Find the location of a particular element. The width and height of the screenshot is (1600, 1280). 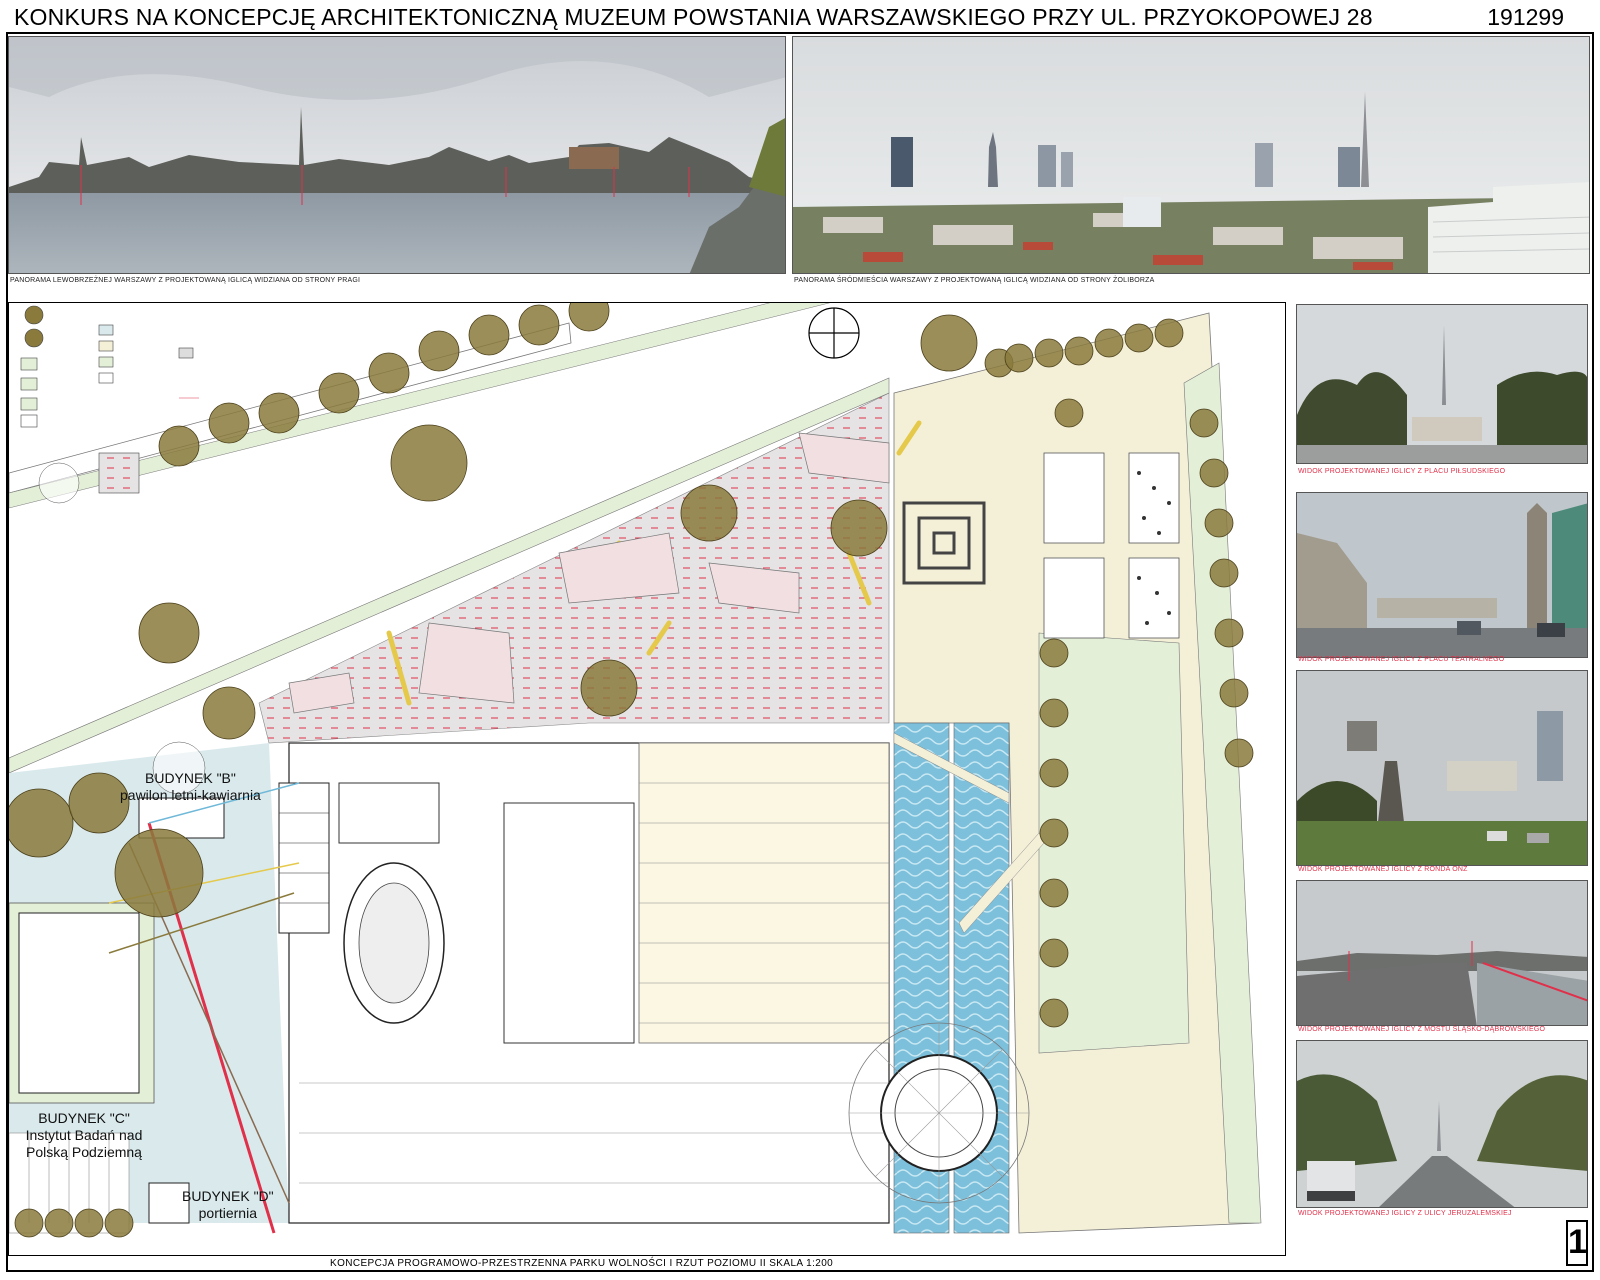

building-d-name: BUDYNEK "D" is located at coordinates (228, 1196).